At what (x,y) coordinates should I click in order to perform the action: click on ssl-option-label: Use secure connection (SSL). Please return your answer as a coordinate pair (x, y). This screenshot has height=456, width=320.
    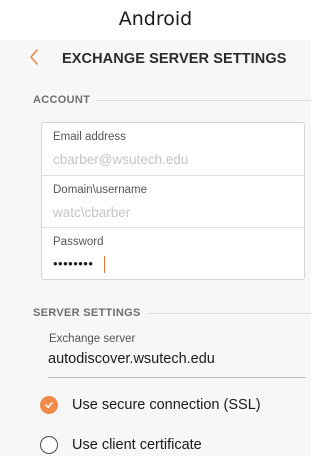
    Looking at the image, I should click on (166, 405).